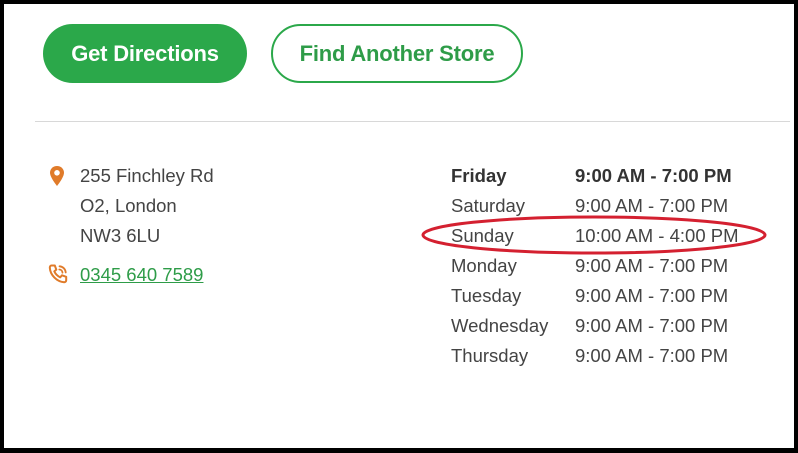 Image resolution: width=798 pixels, height=453 pixels. I want to click on hours-row-monday: Monday 9:00 AM - 7:00 PM, so click(611, 270).